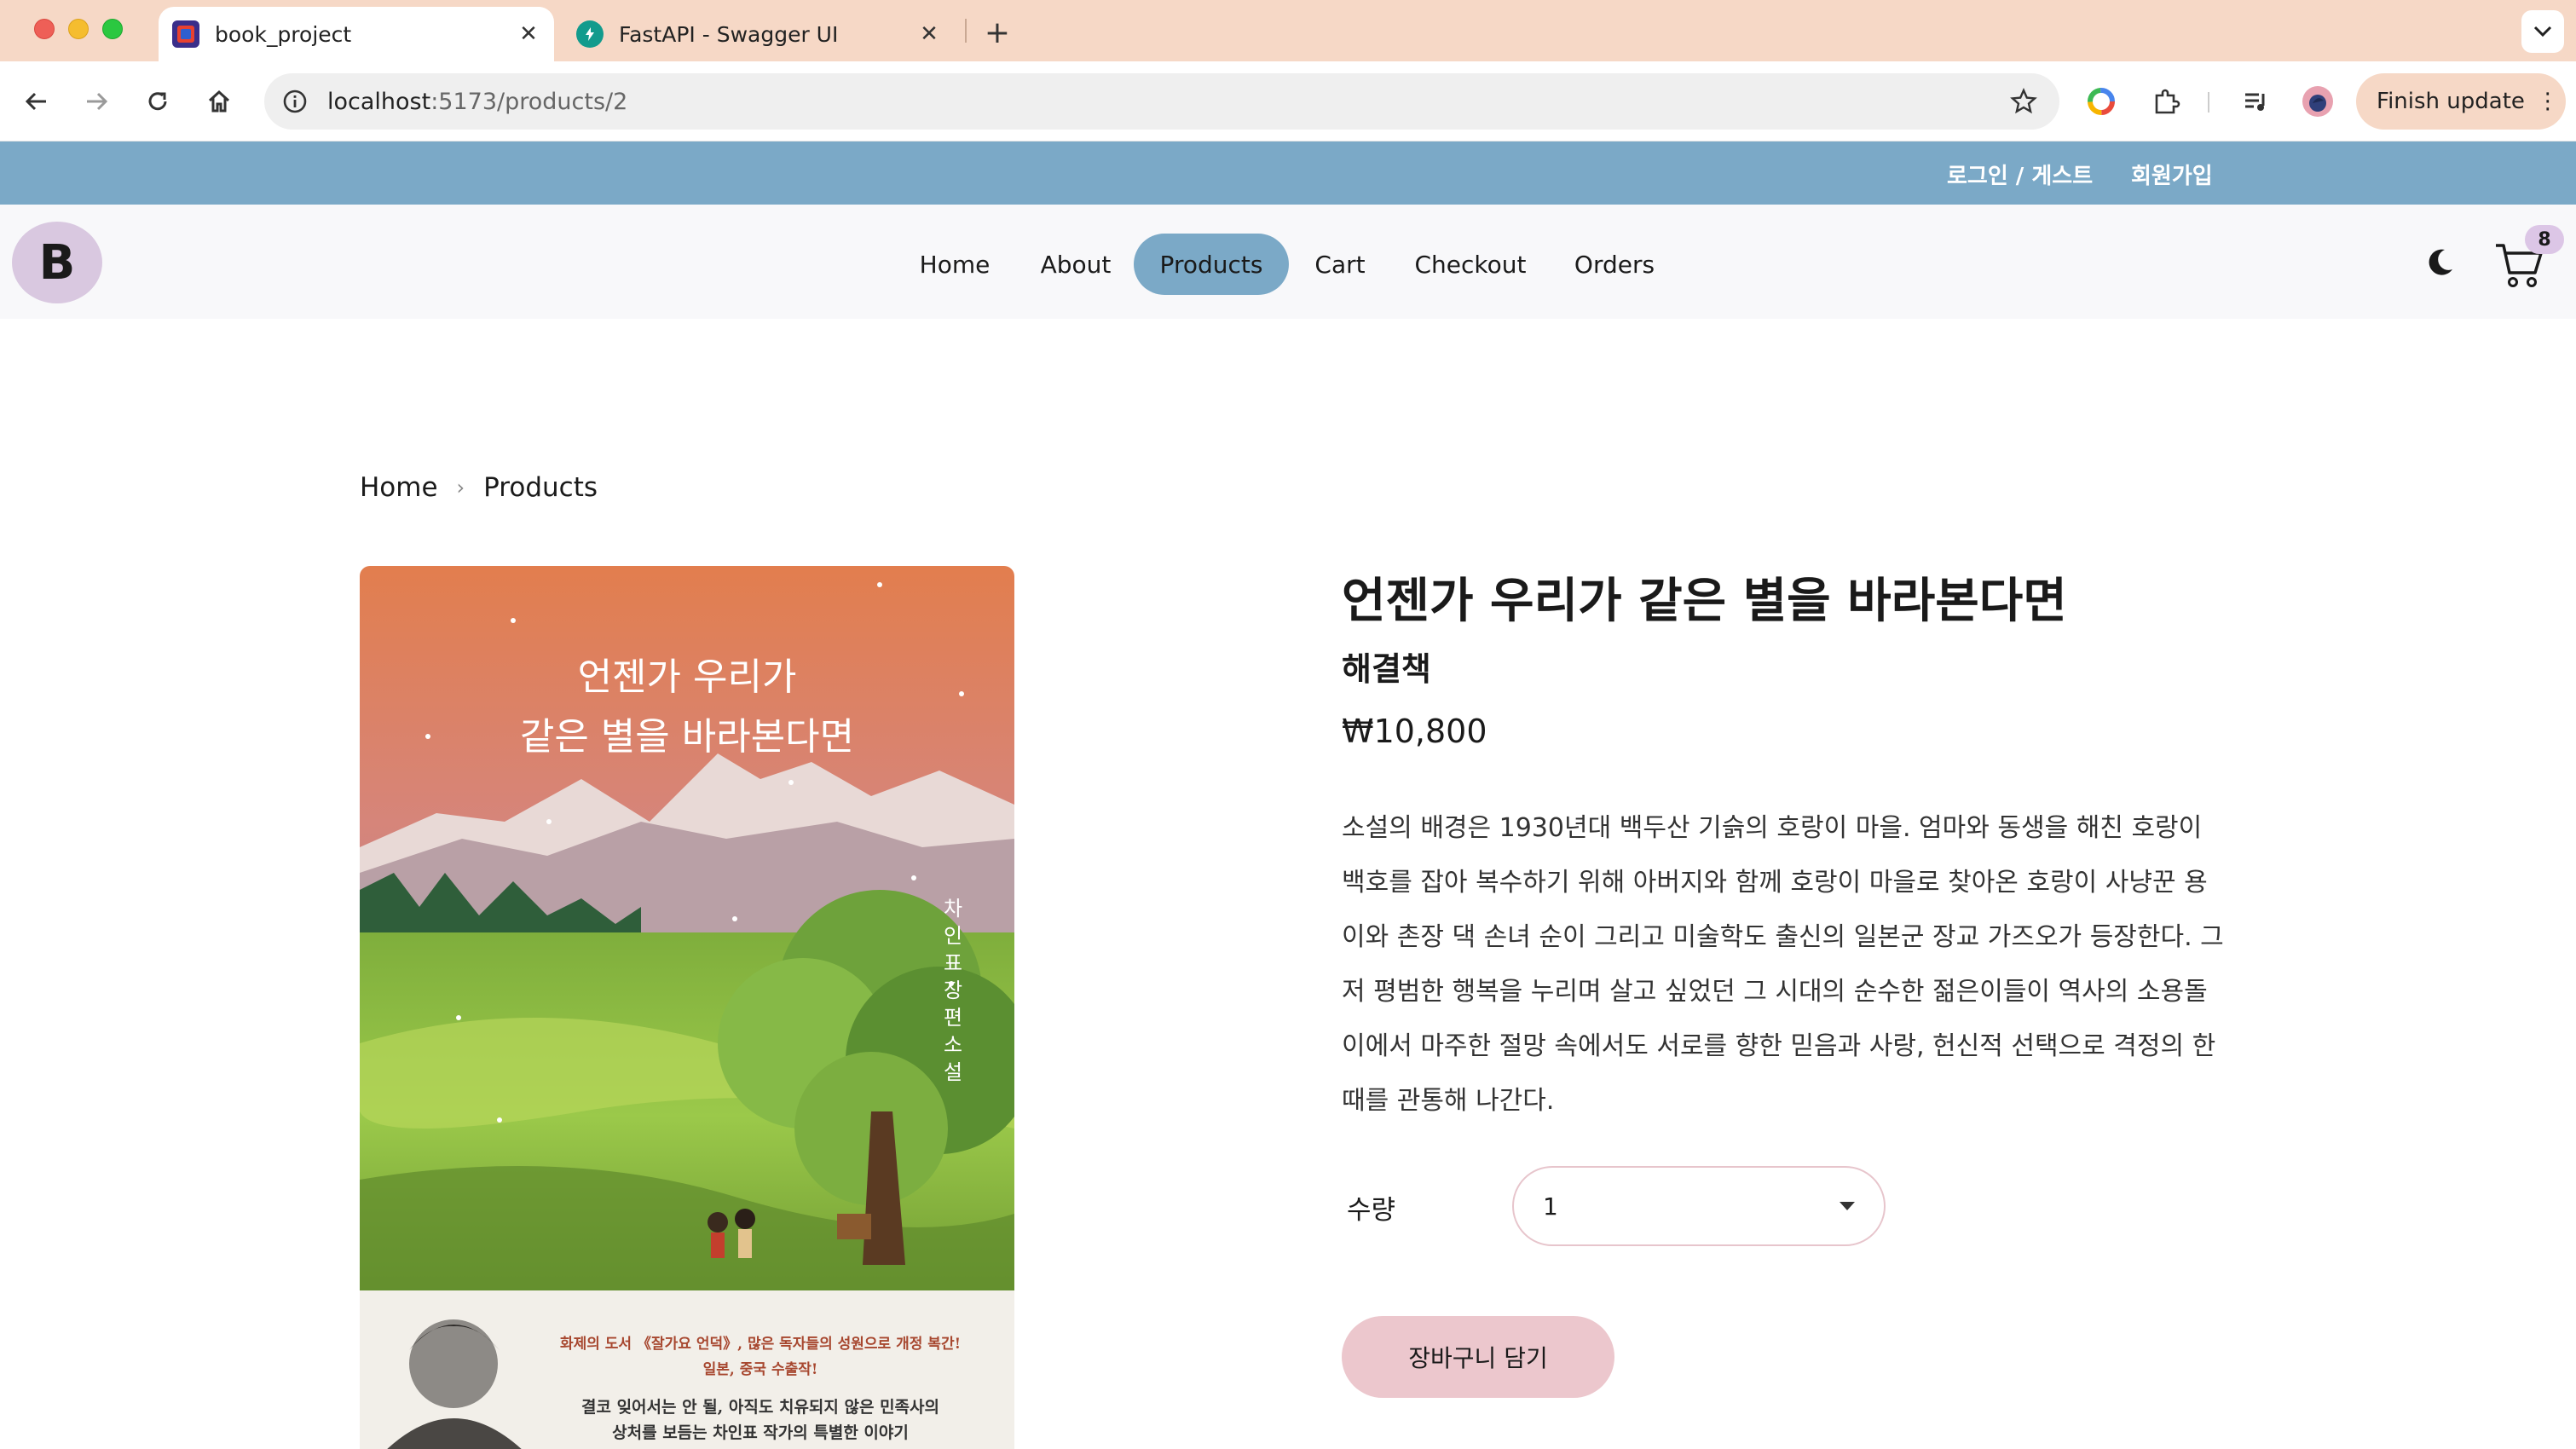 This screenshot has height=1449, width=2576. Describe the element at coordinates (540, 487) in the screenshot. I see `breadcrumb-products: Products` at that location.